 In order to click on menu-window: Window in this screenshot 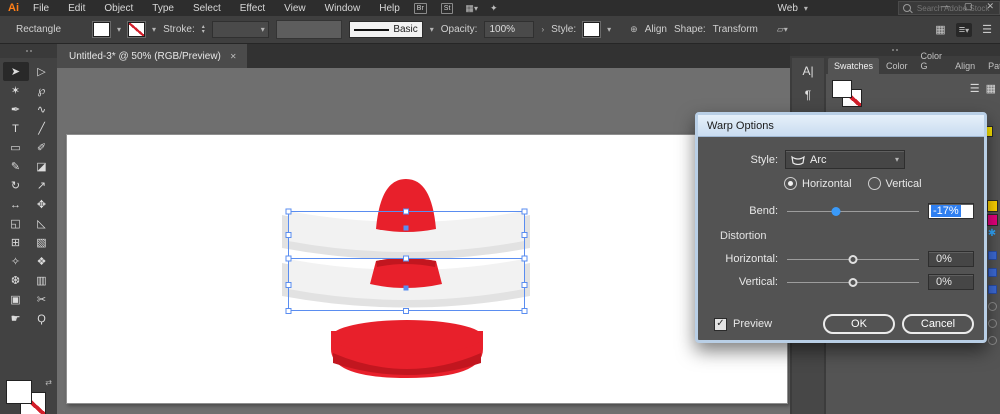, I will do `click(343, 8)`.